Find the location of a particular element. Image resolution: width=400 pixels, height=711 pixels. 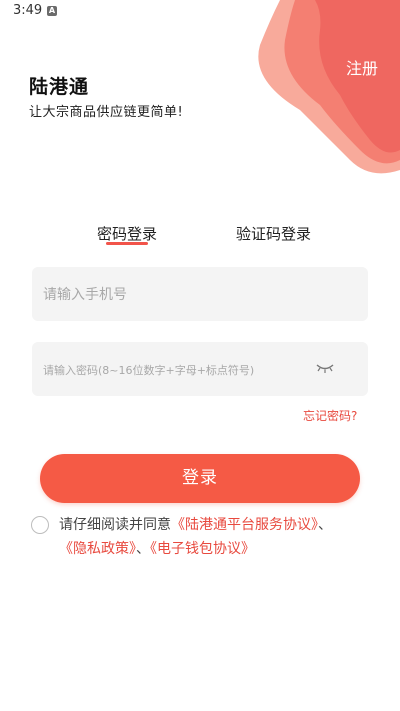

eye-closed-icon is located at coordinates (325, 368).